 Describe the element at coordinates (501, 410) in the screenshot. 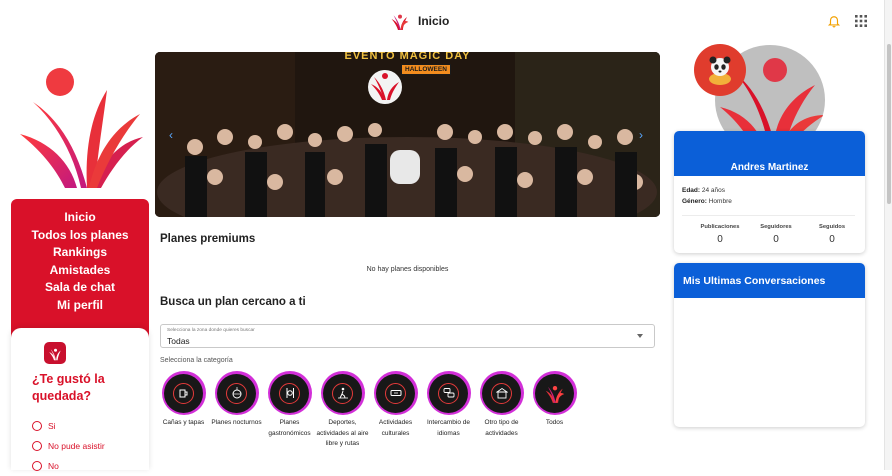

I see `category-otro-tipo-de-actividades: Otro tipo de actividades` at that location.